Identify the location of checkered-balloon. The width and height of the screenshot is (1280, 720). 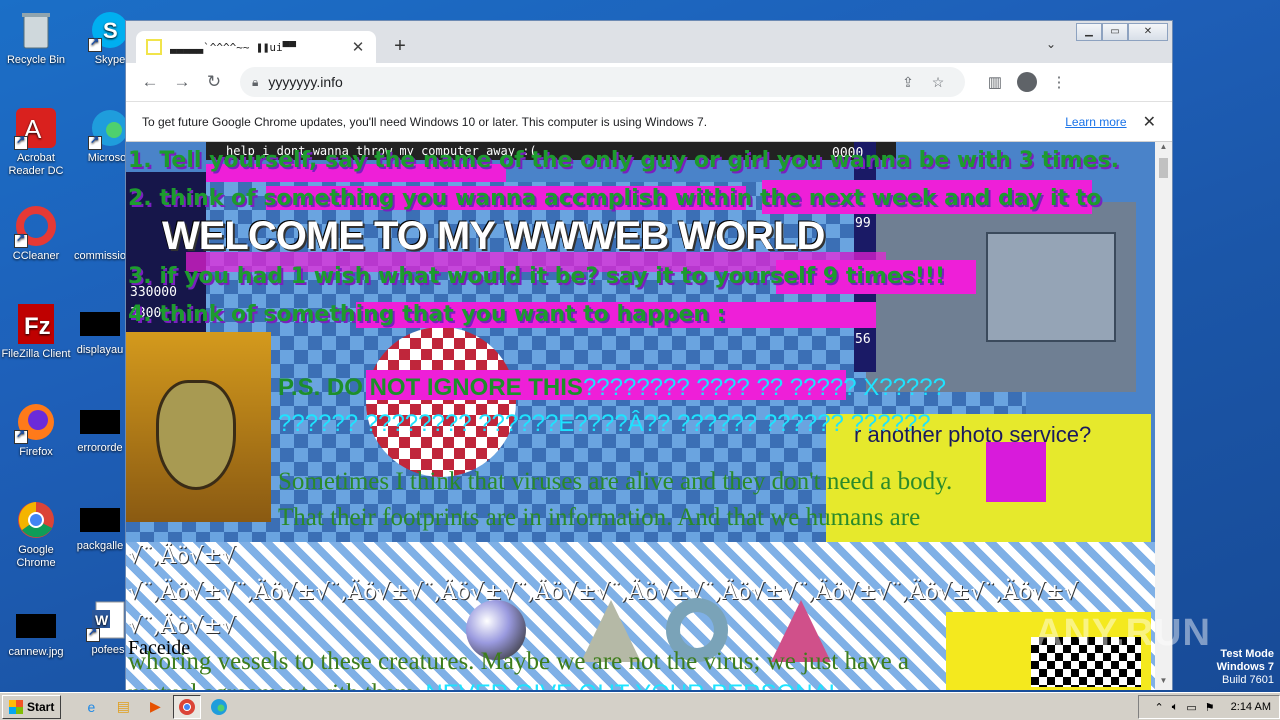
(441, 402).